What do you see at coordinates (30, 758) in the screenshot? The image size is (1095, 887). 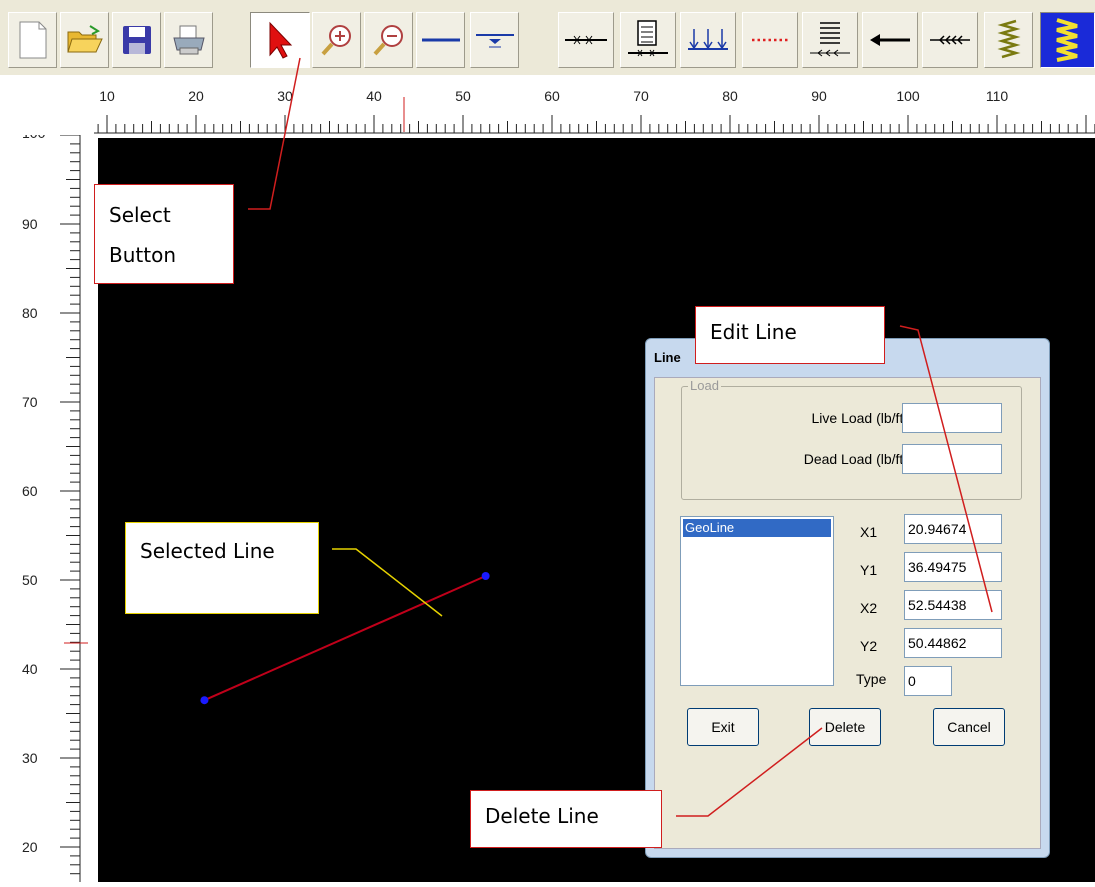 I see `y-ruler-label: 30` at bounding box center [30, 758].